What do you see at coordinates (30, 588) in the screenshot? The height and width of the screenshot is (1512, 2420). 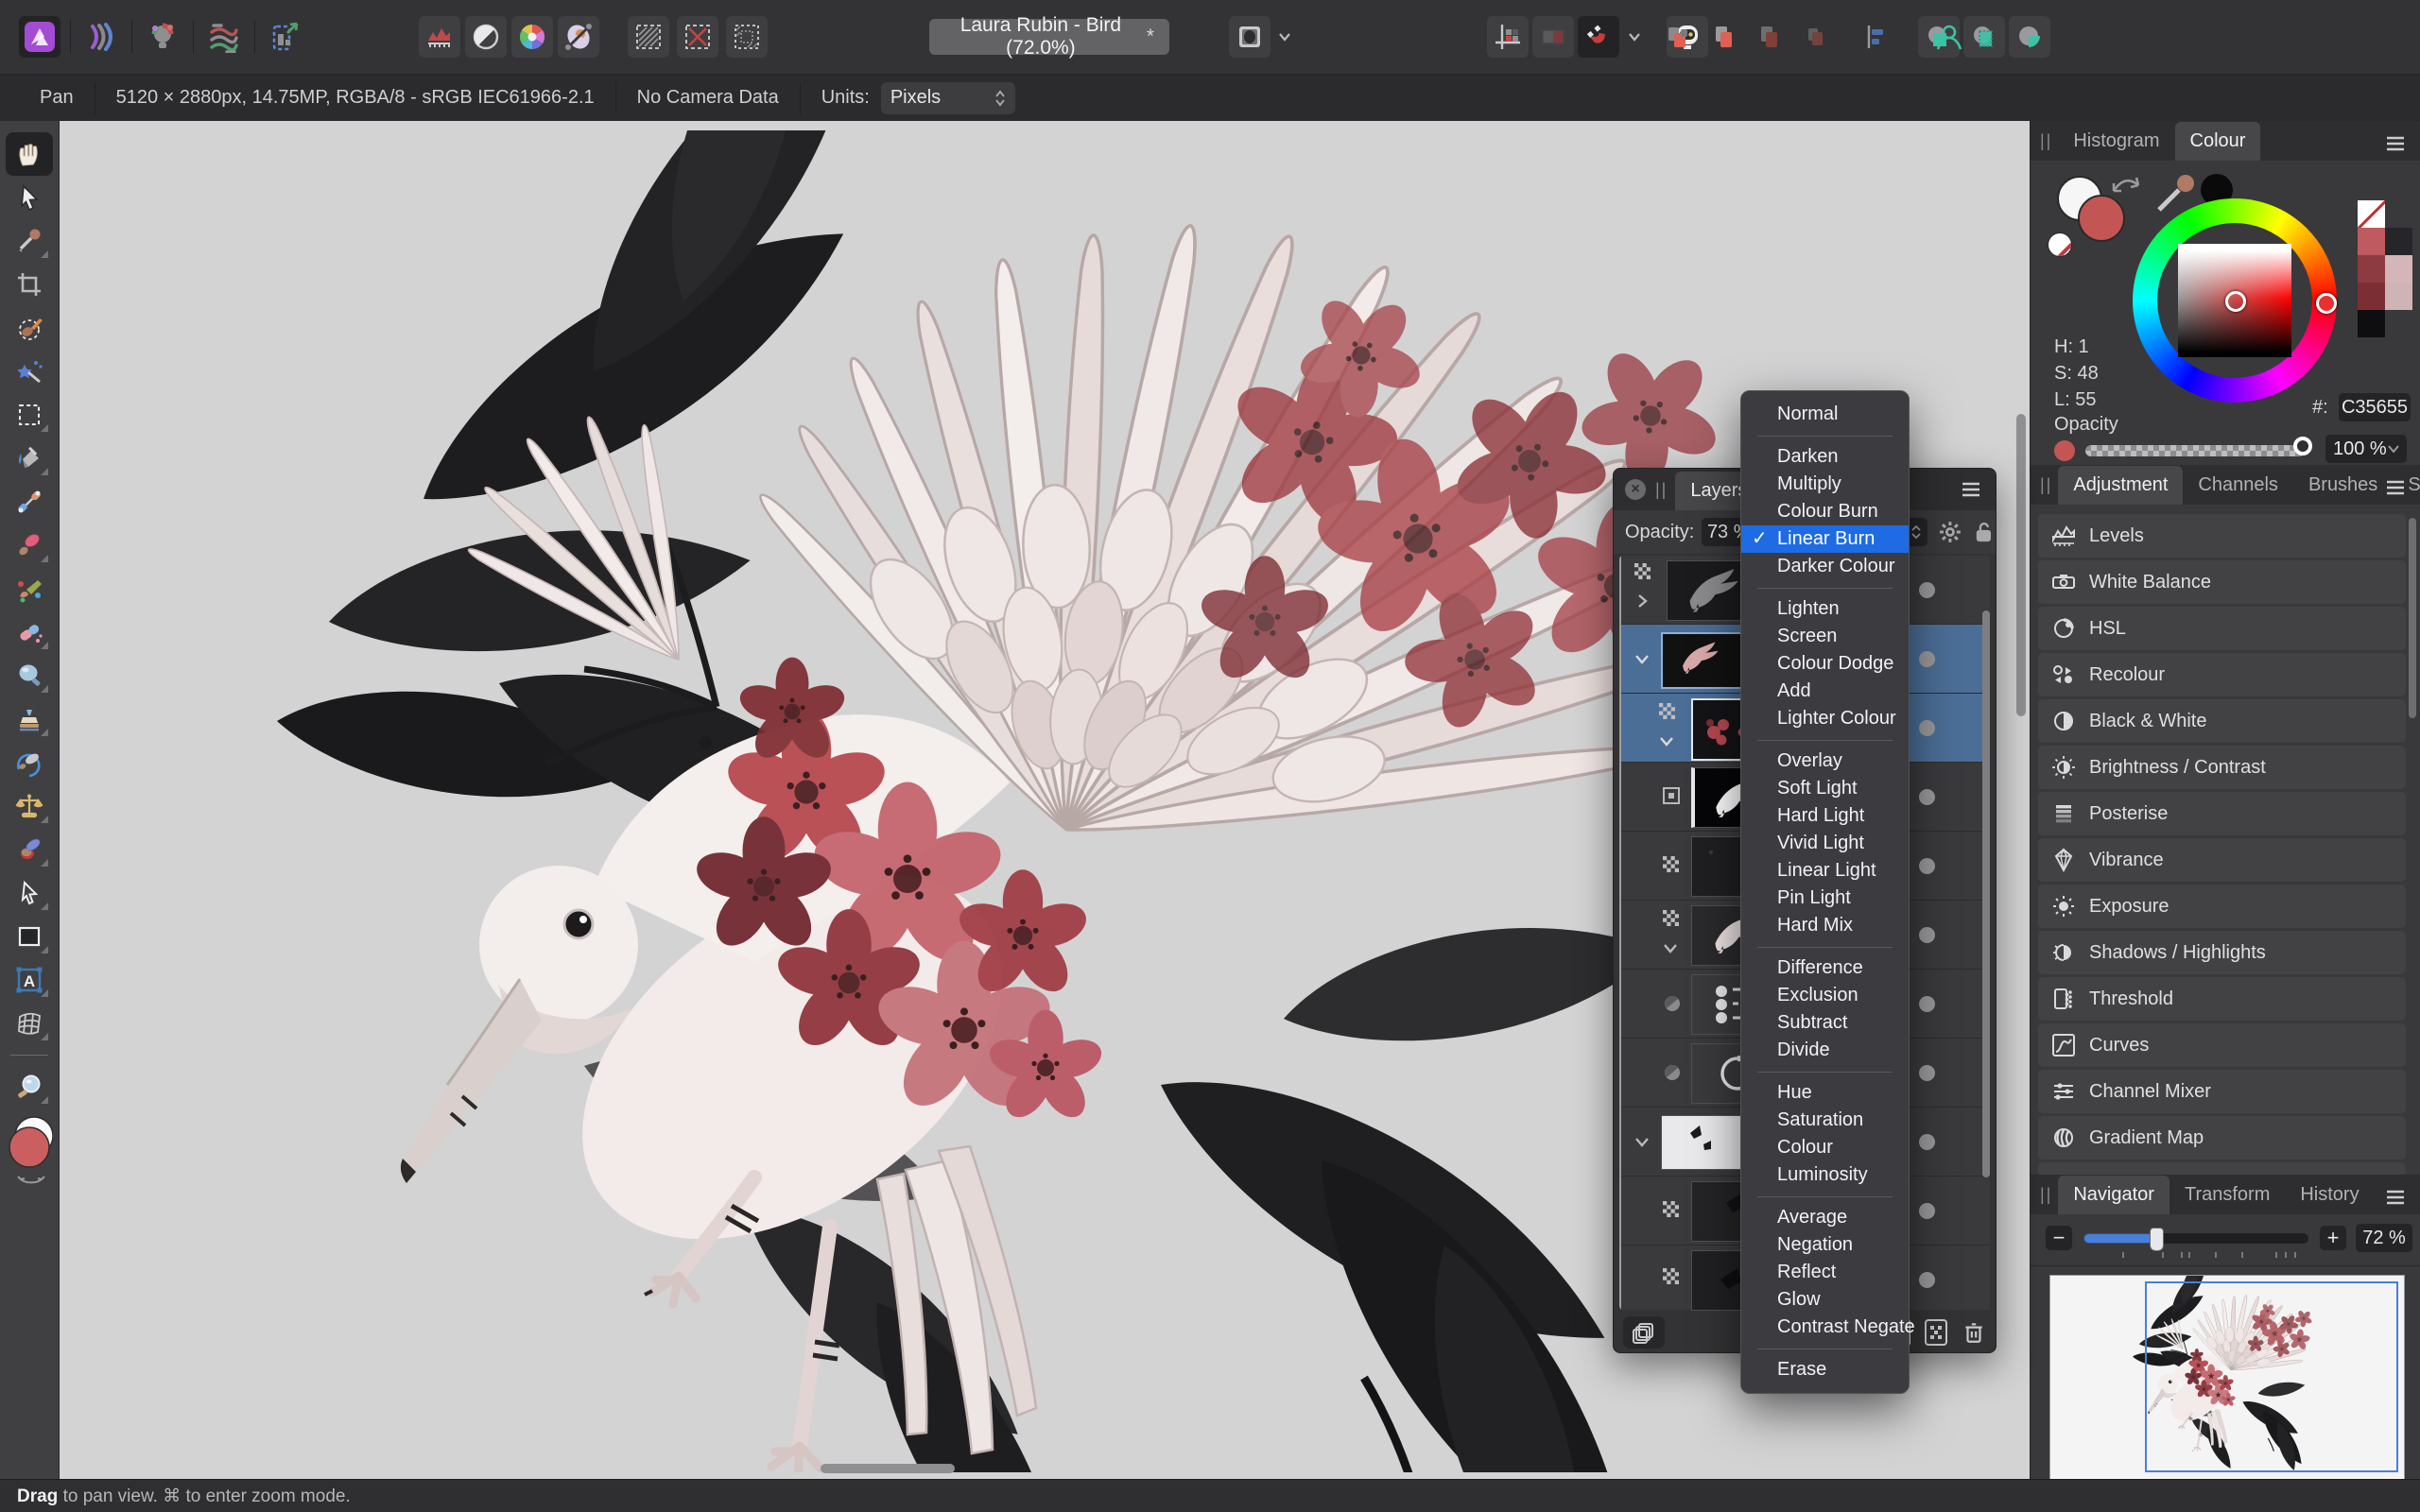 I see `colour-replacement-brush-tool` at bounding box center [30, 588].